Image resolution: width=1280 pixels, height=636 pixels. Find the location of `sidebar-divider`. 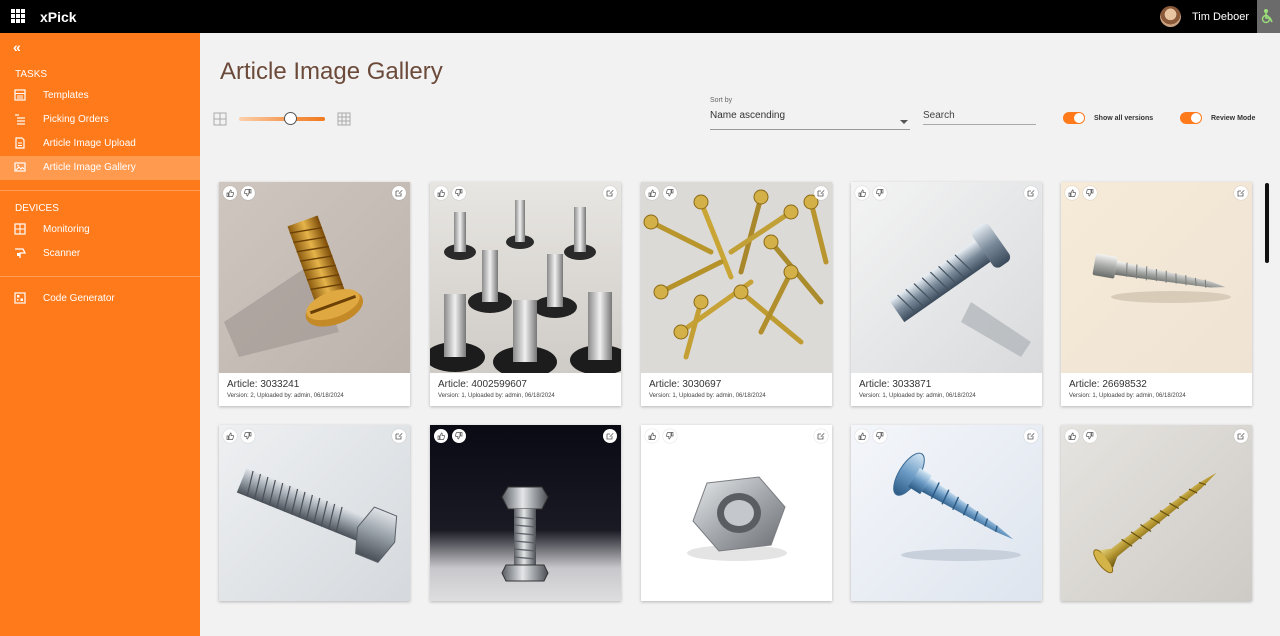

sidebar-divider is located at coordinates (100, 276).